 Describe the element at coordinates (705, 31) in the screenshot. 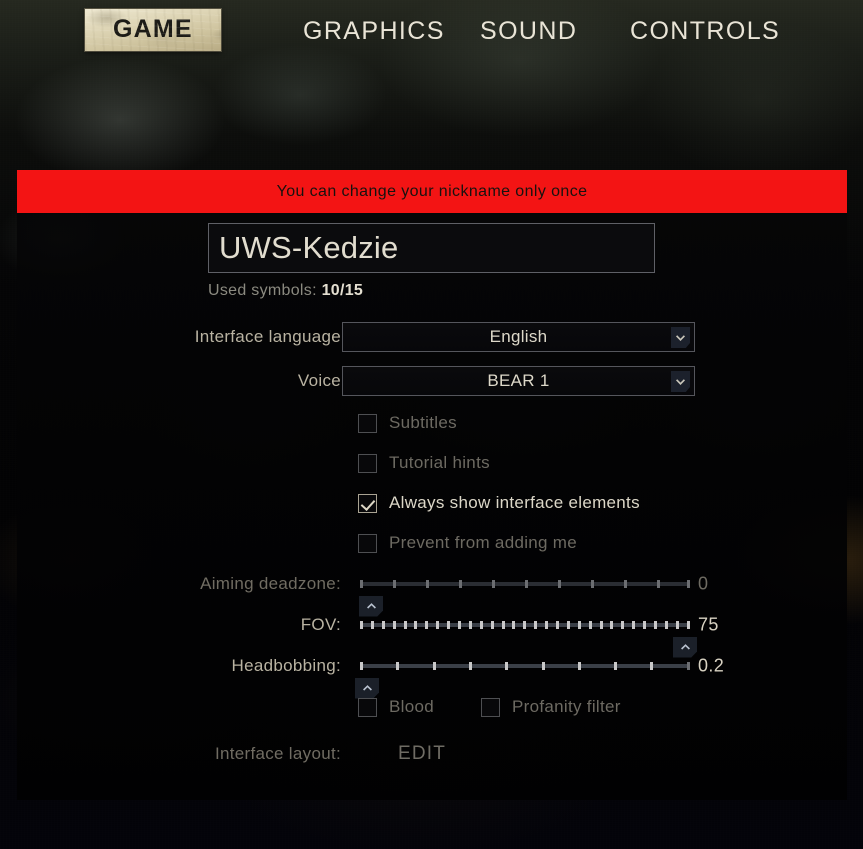

I see `tab-controls: CONTROLS` at that location.